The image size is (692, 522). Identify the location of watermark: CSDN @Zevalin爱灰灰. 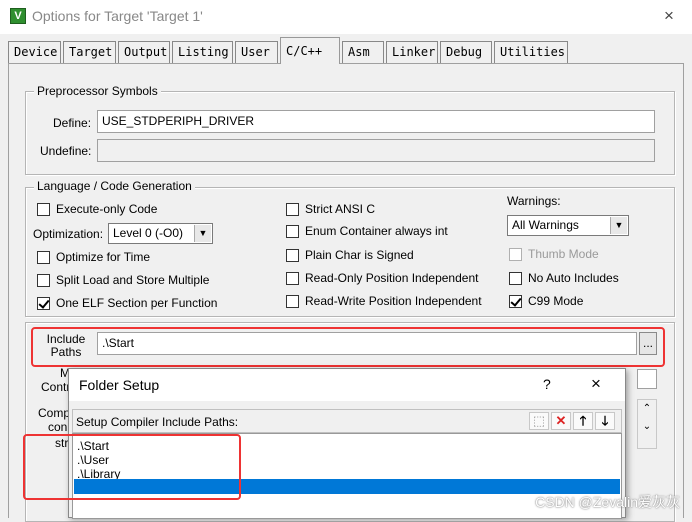
(607, 502).